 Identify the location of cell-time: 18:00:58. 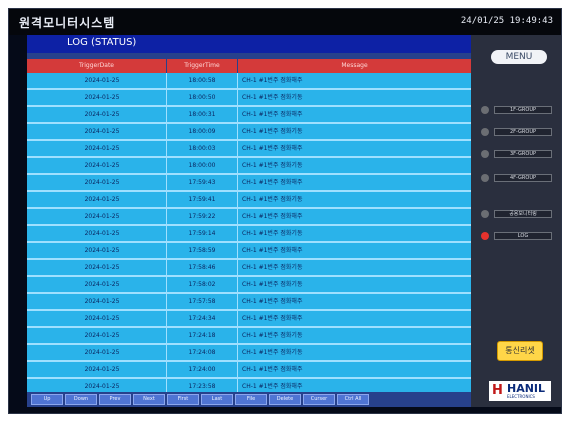
(202, 80).